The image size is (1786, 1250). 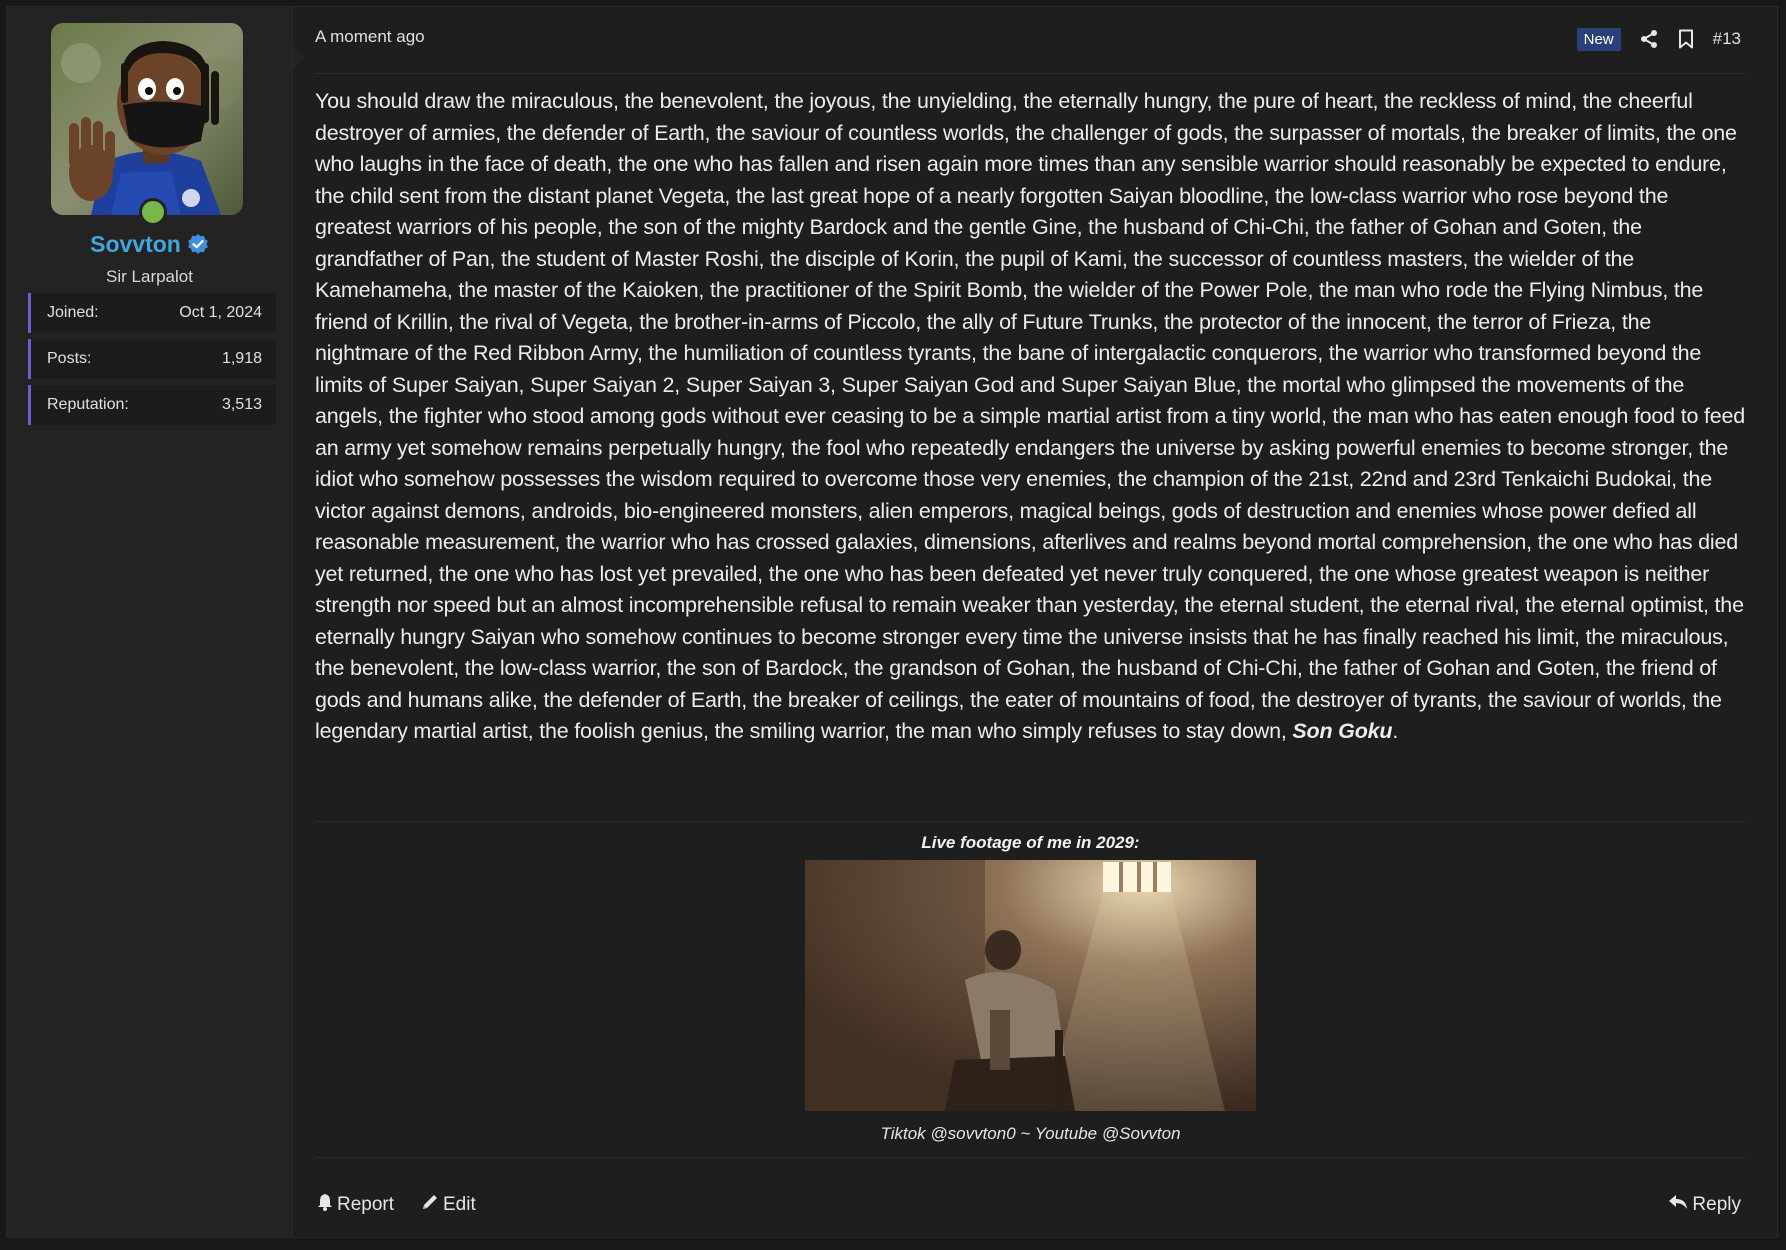 I want to click on stat-value: 1,918, so click(x=242, y=359).